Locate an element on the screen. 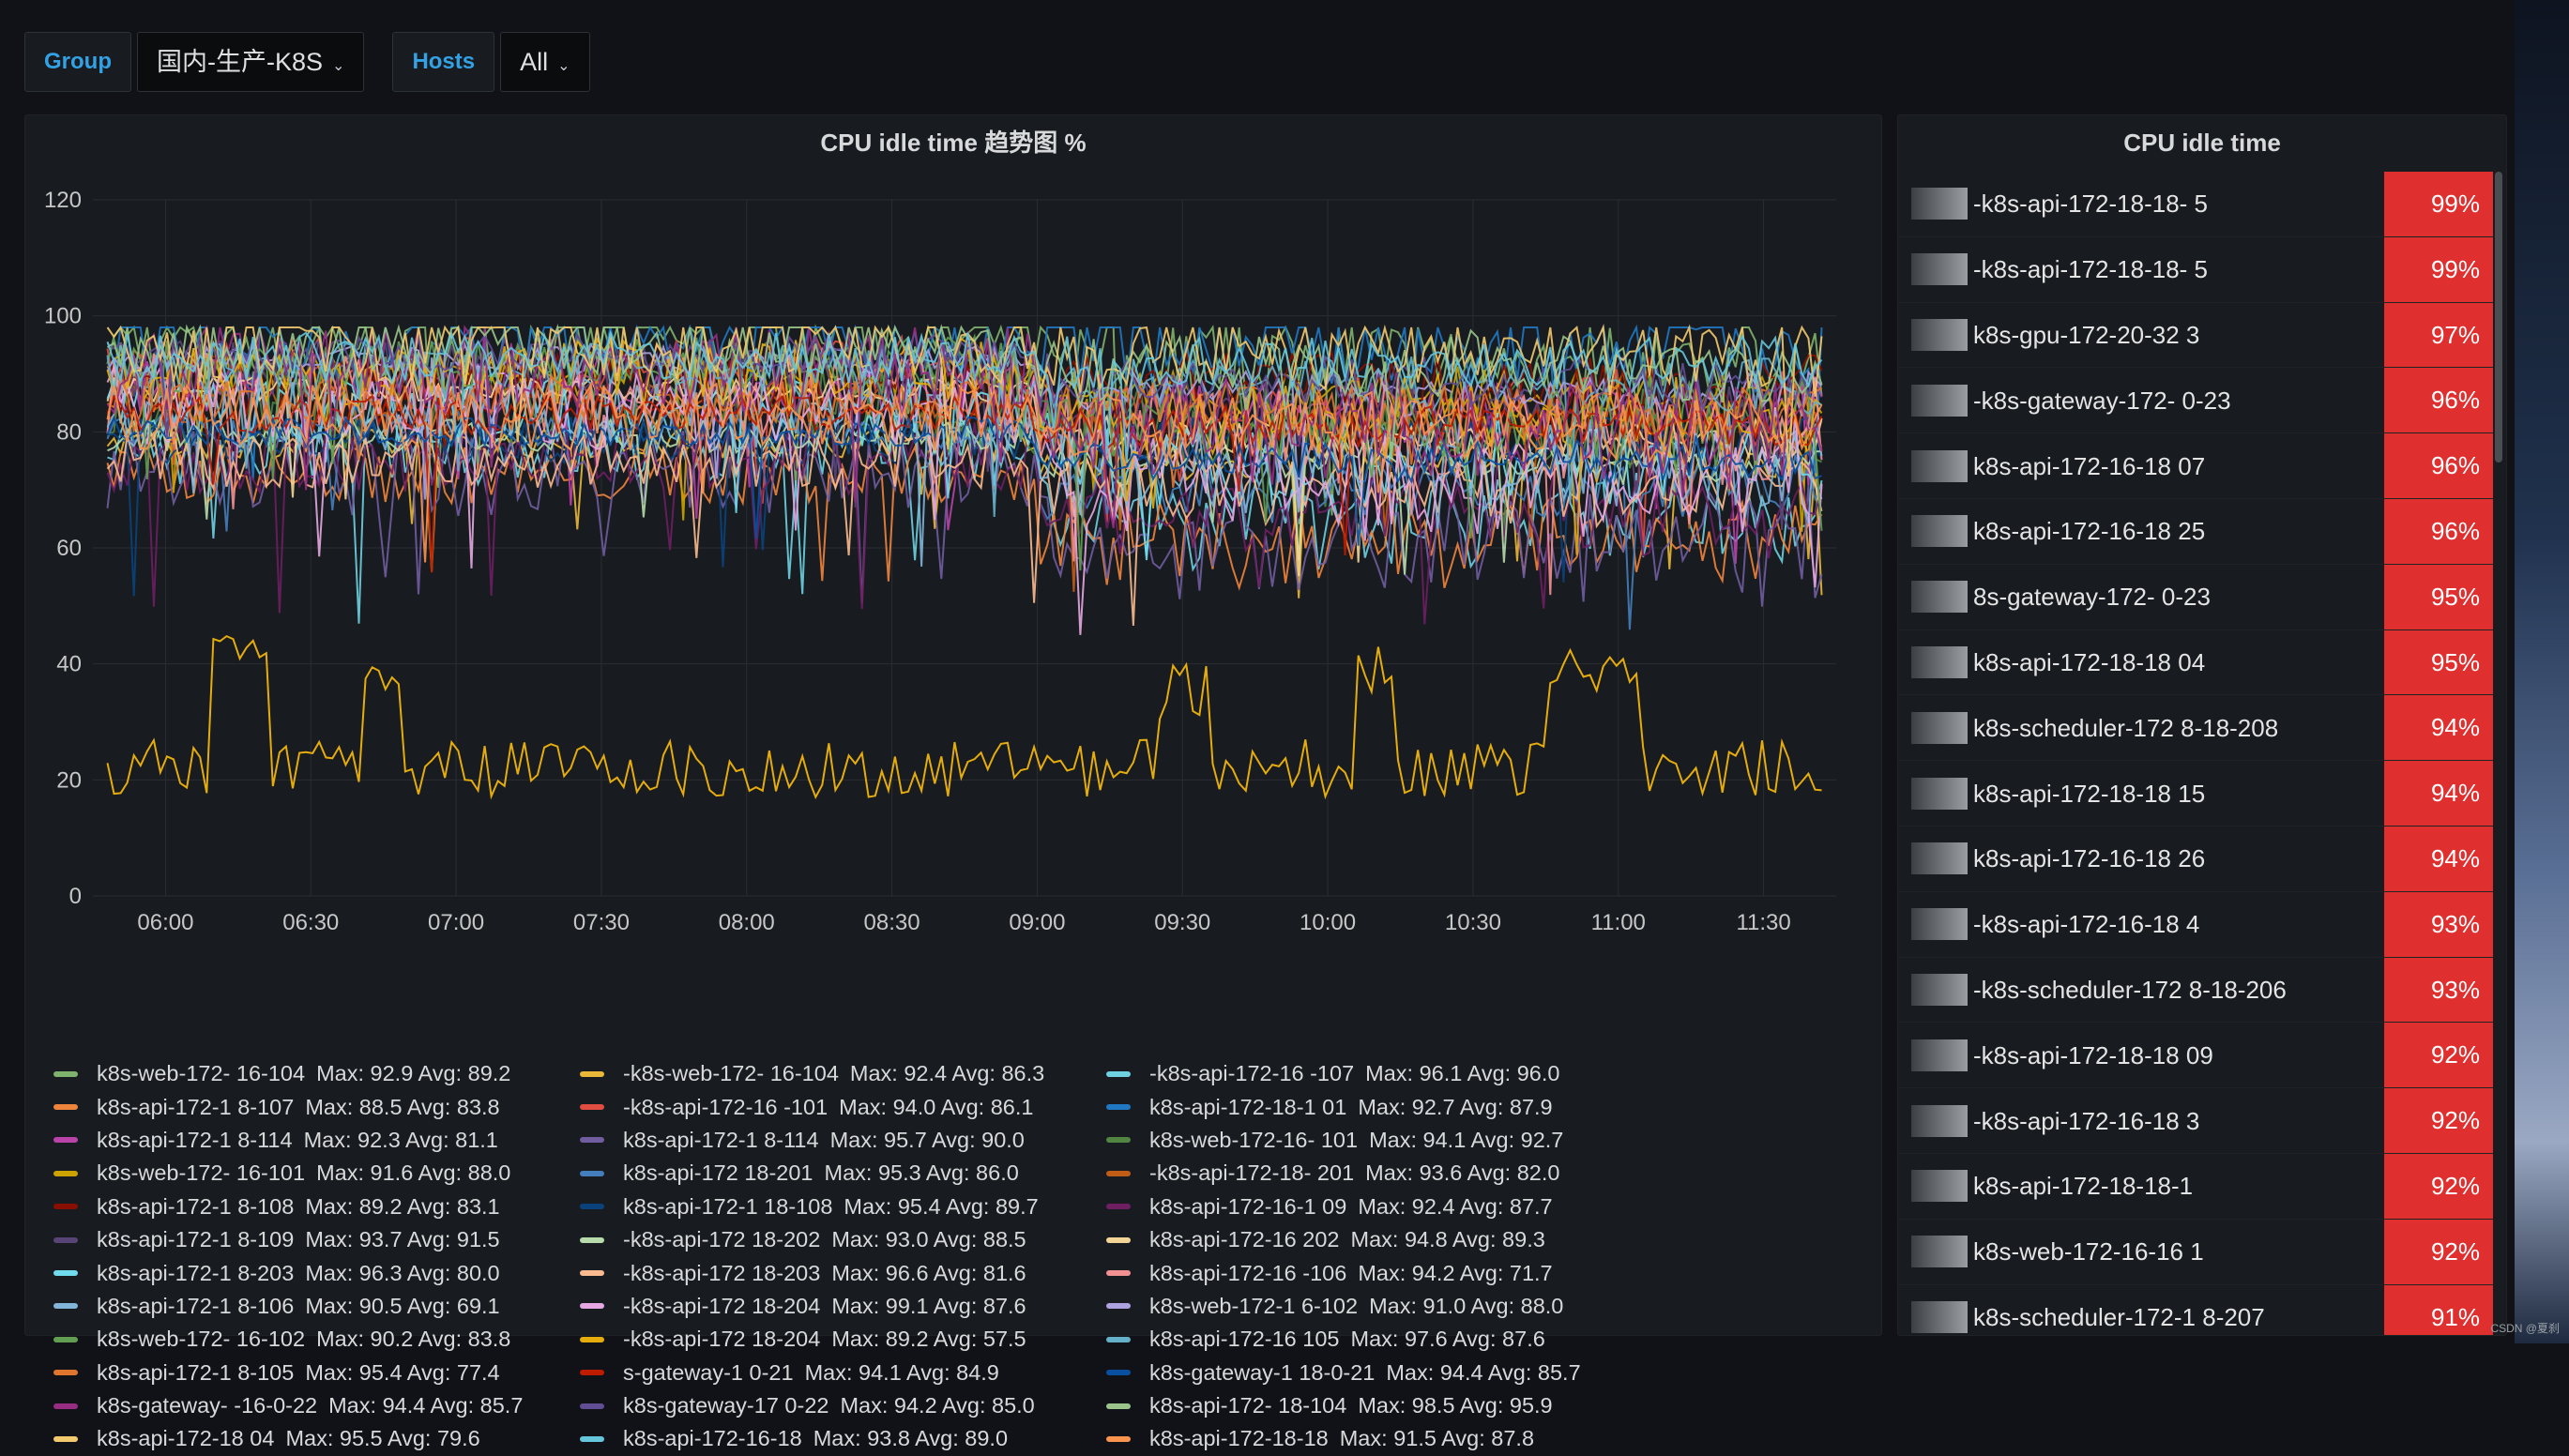 The image size is (2569, 1456). legend-item: k8s-web-172-1 6-102 Max: 91.0 Avg: 88.0 is located at coordinates (1370, 1306).